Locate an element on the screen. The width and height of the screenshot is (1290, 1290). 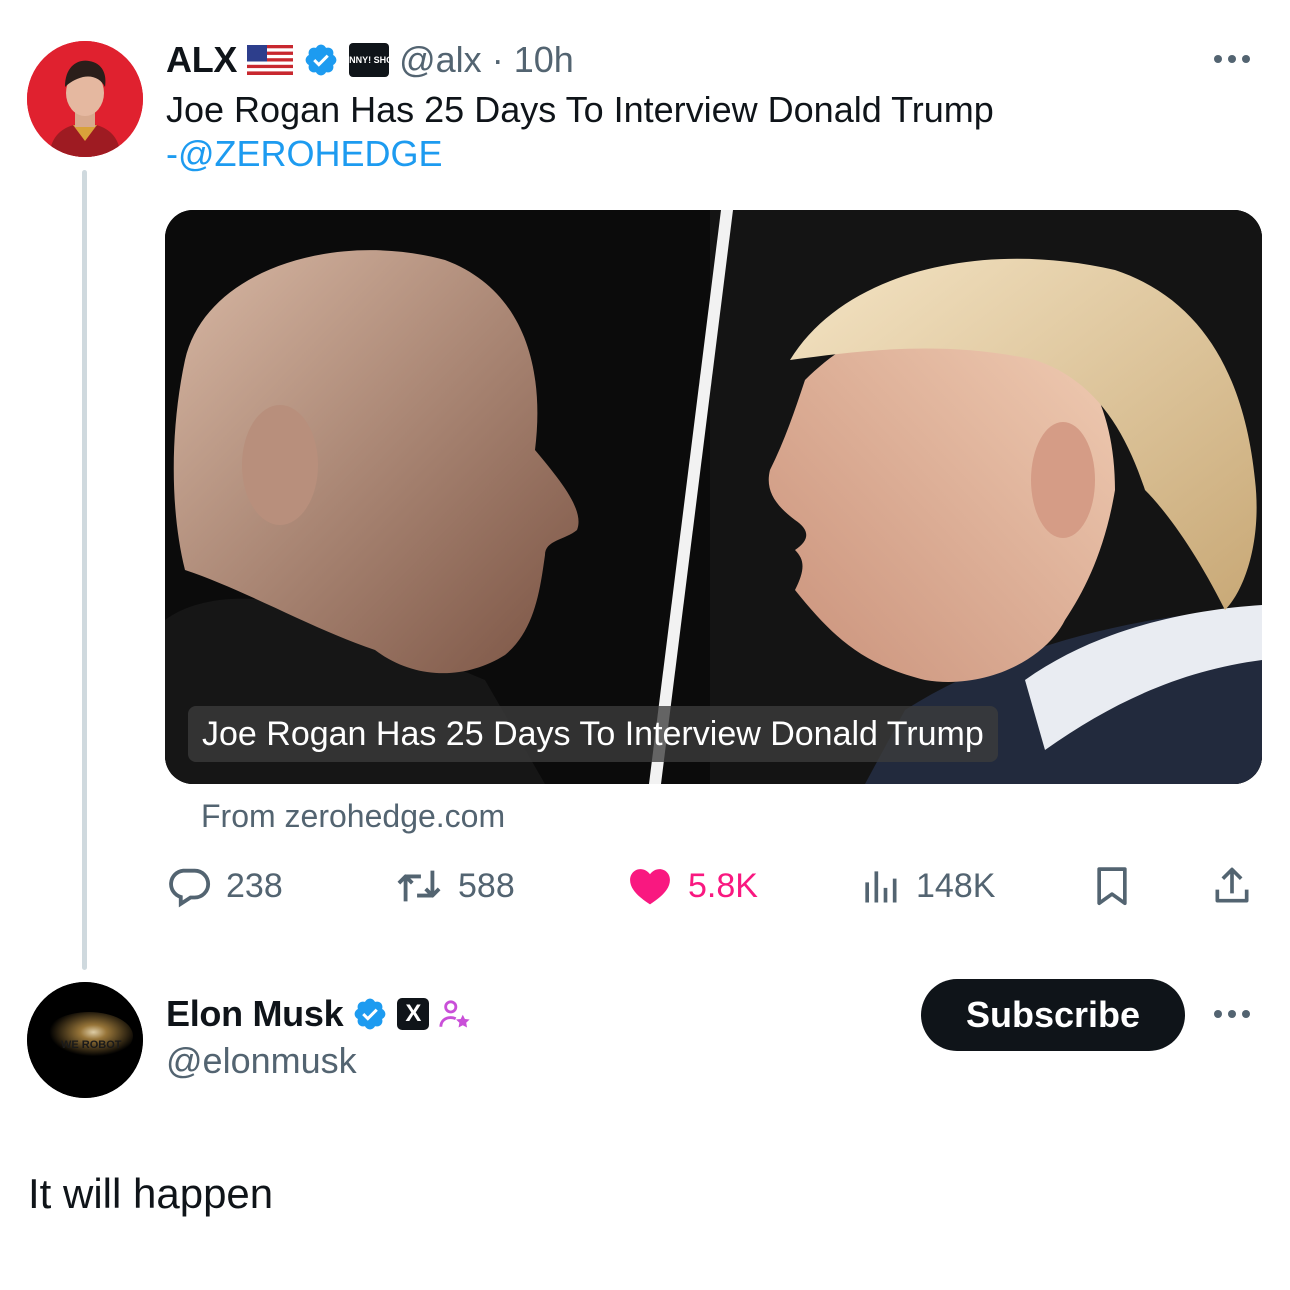
we-robot-logo: WE ROBOT is located at coordinates (85, 1040).